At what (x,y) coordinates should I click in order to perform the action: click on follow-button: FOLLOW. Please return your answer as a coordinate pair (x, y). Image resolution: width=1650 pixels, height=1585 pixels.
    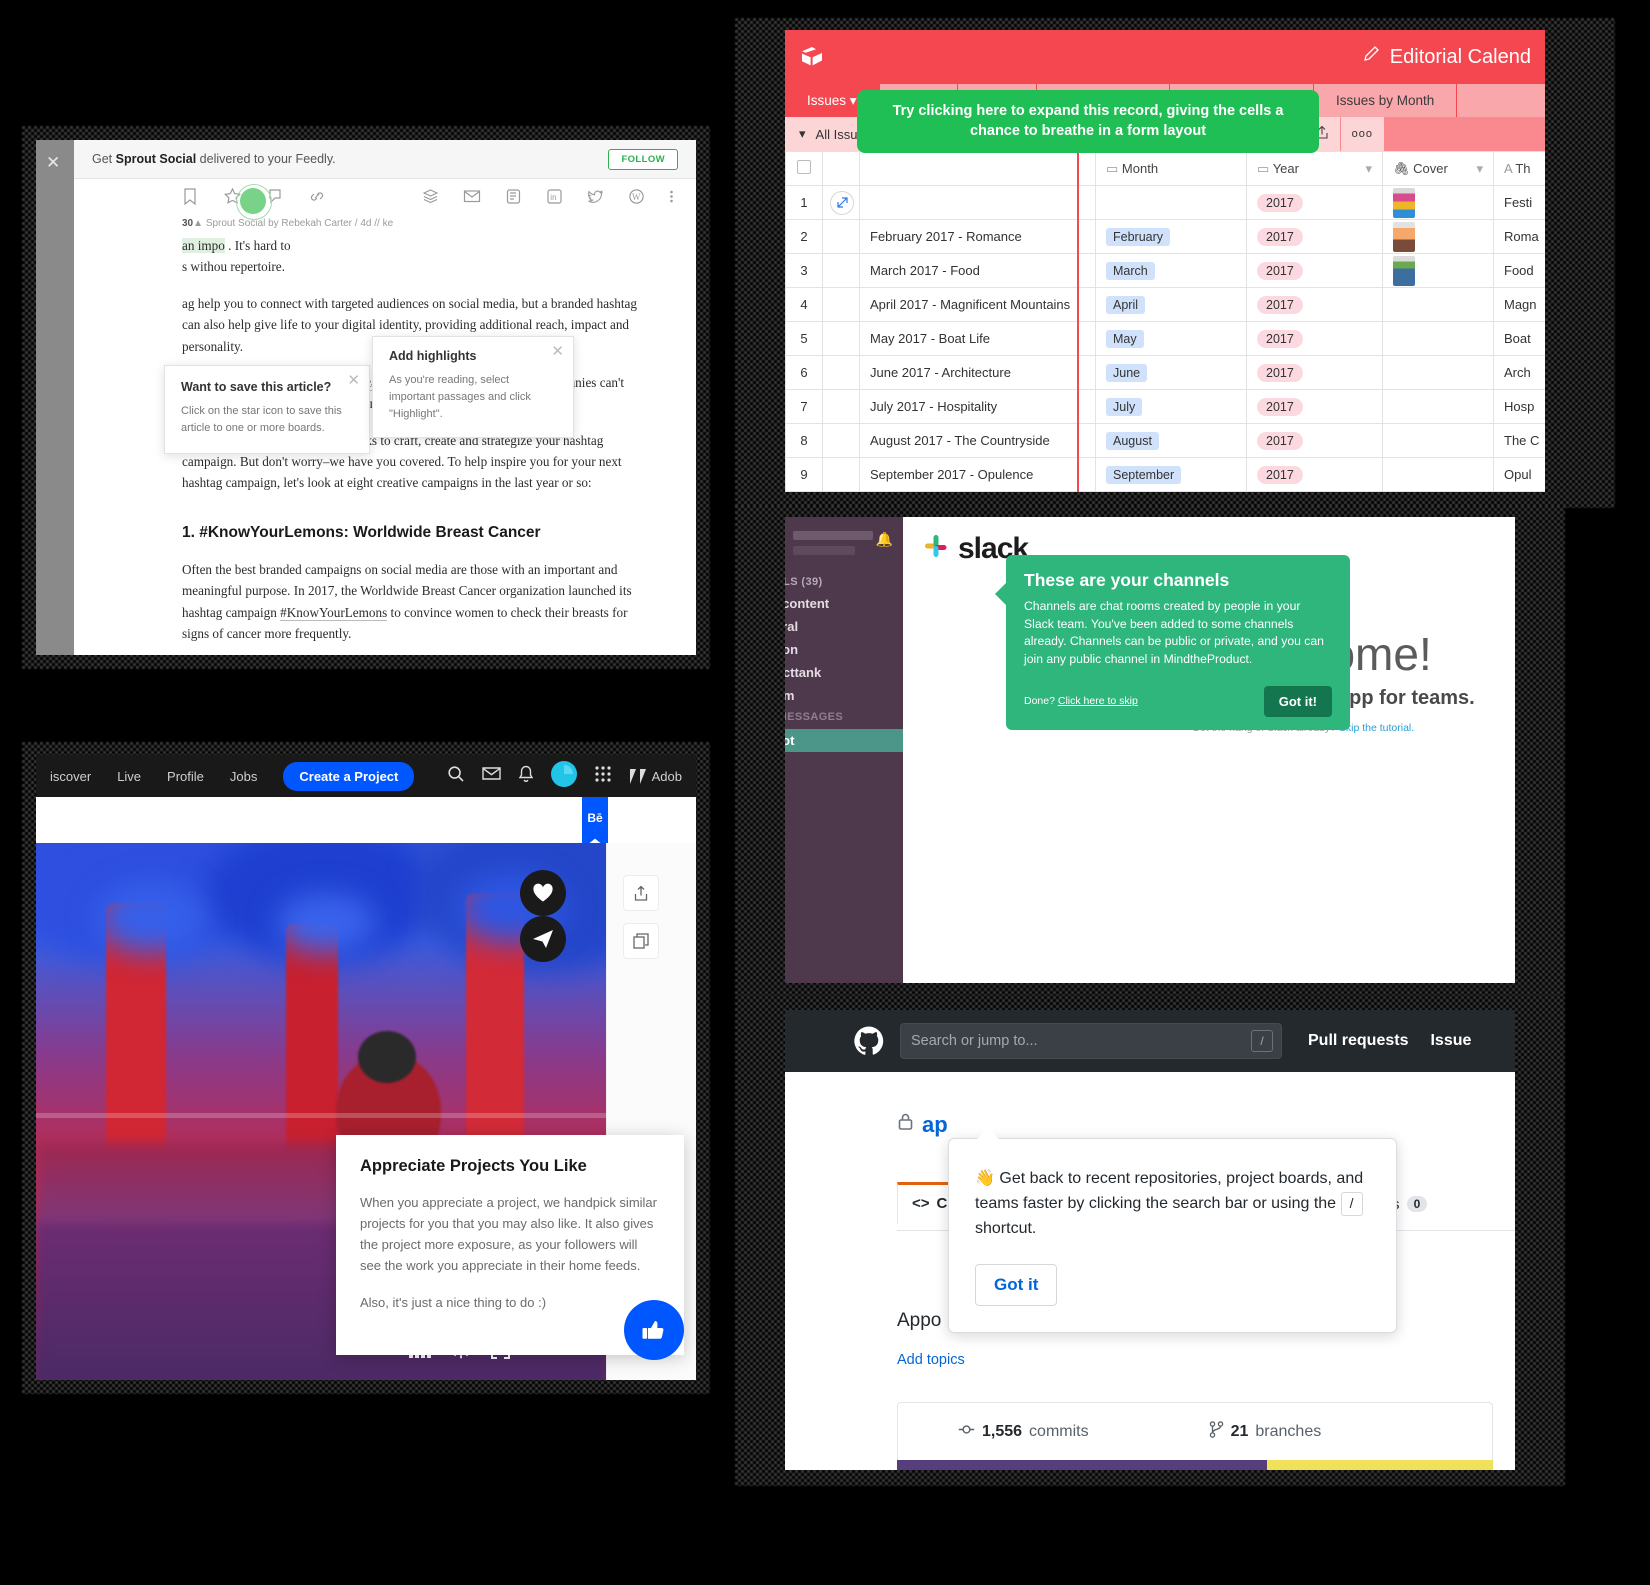
    Looking at the image, I should click on (643, 159).